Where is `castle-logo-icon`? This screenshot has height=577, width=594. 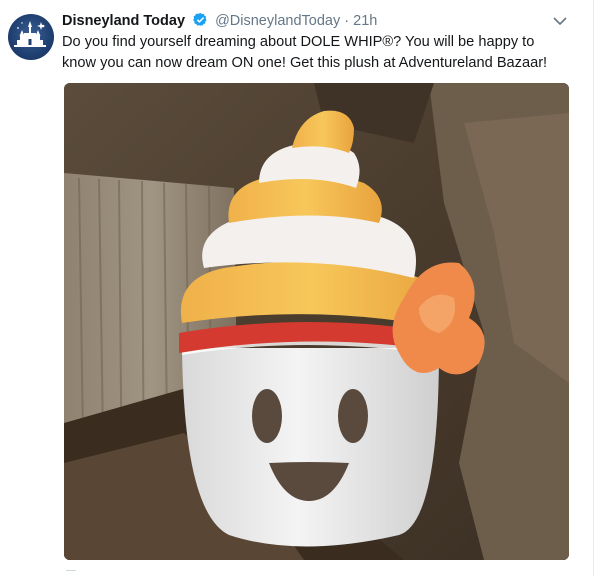 castle-logo-icon is located at coordinates (30, 34).